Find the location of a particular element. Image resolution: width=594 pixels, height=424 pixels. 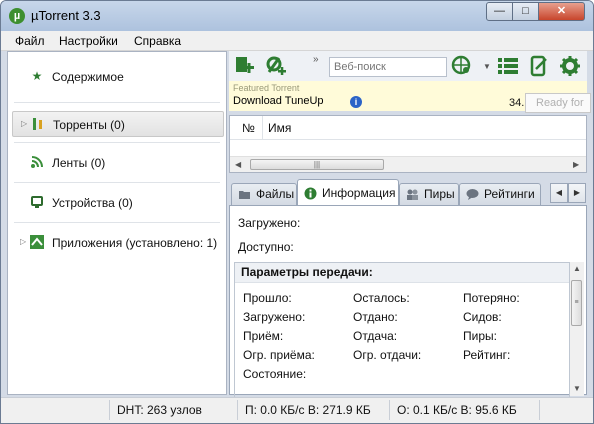

scroll-thumb: ||| is located at coordinates (317, 164).